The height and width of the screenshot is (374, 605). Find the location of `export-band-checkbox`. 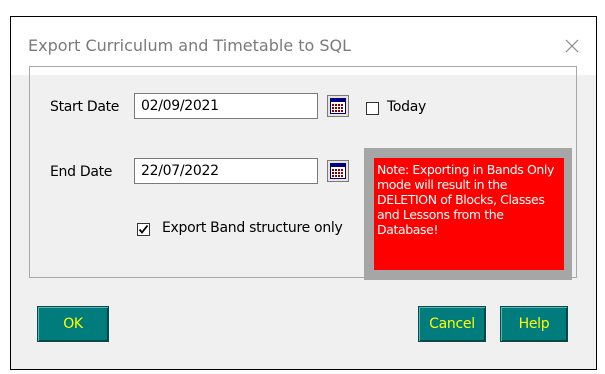

export-band-checkbox is located at coordinates (143, 229).